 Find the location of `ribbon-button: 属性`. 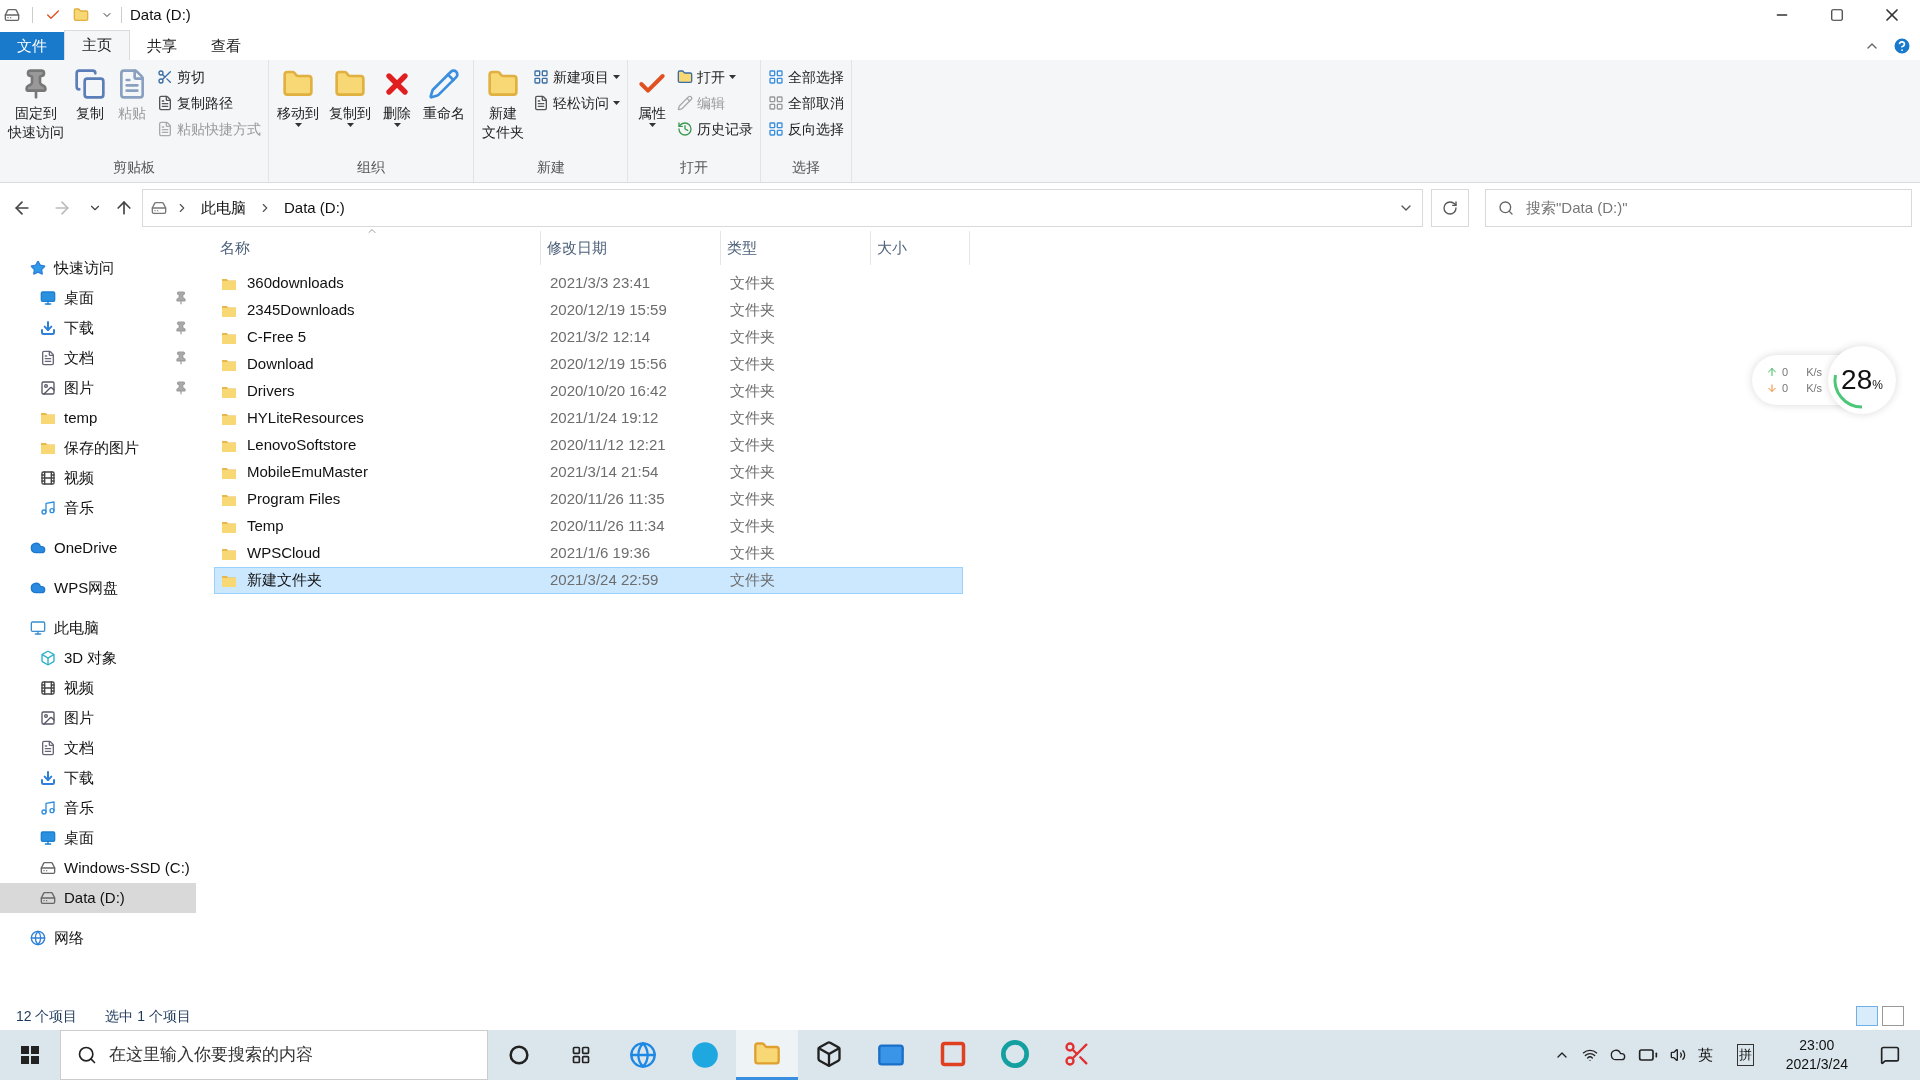

ribbon-button: 属性 is located at coordinates (652, 108).